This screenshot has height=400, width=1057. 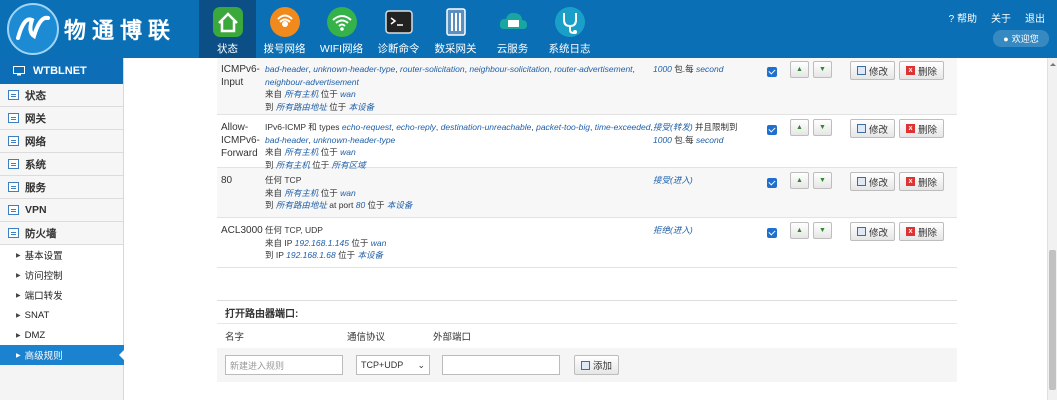 What do you see at coordinates (227, 29) in the screenshot?
I see `nav-status: 状态` at bounding box center [227, 29].